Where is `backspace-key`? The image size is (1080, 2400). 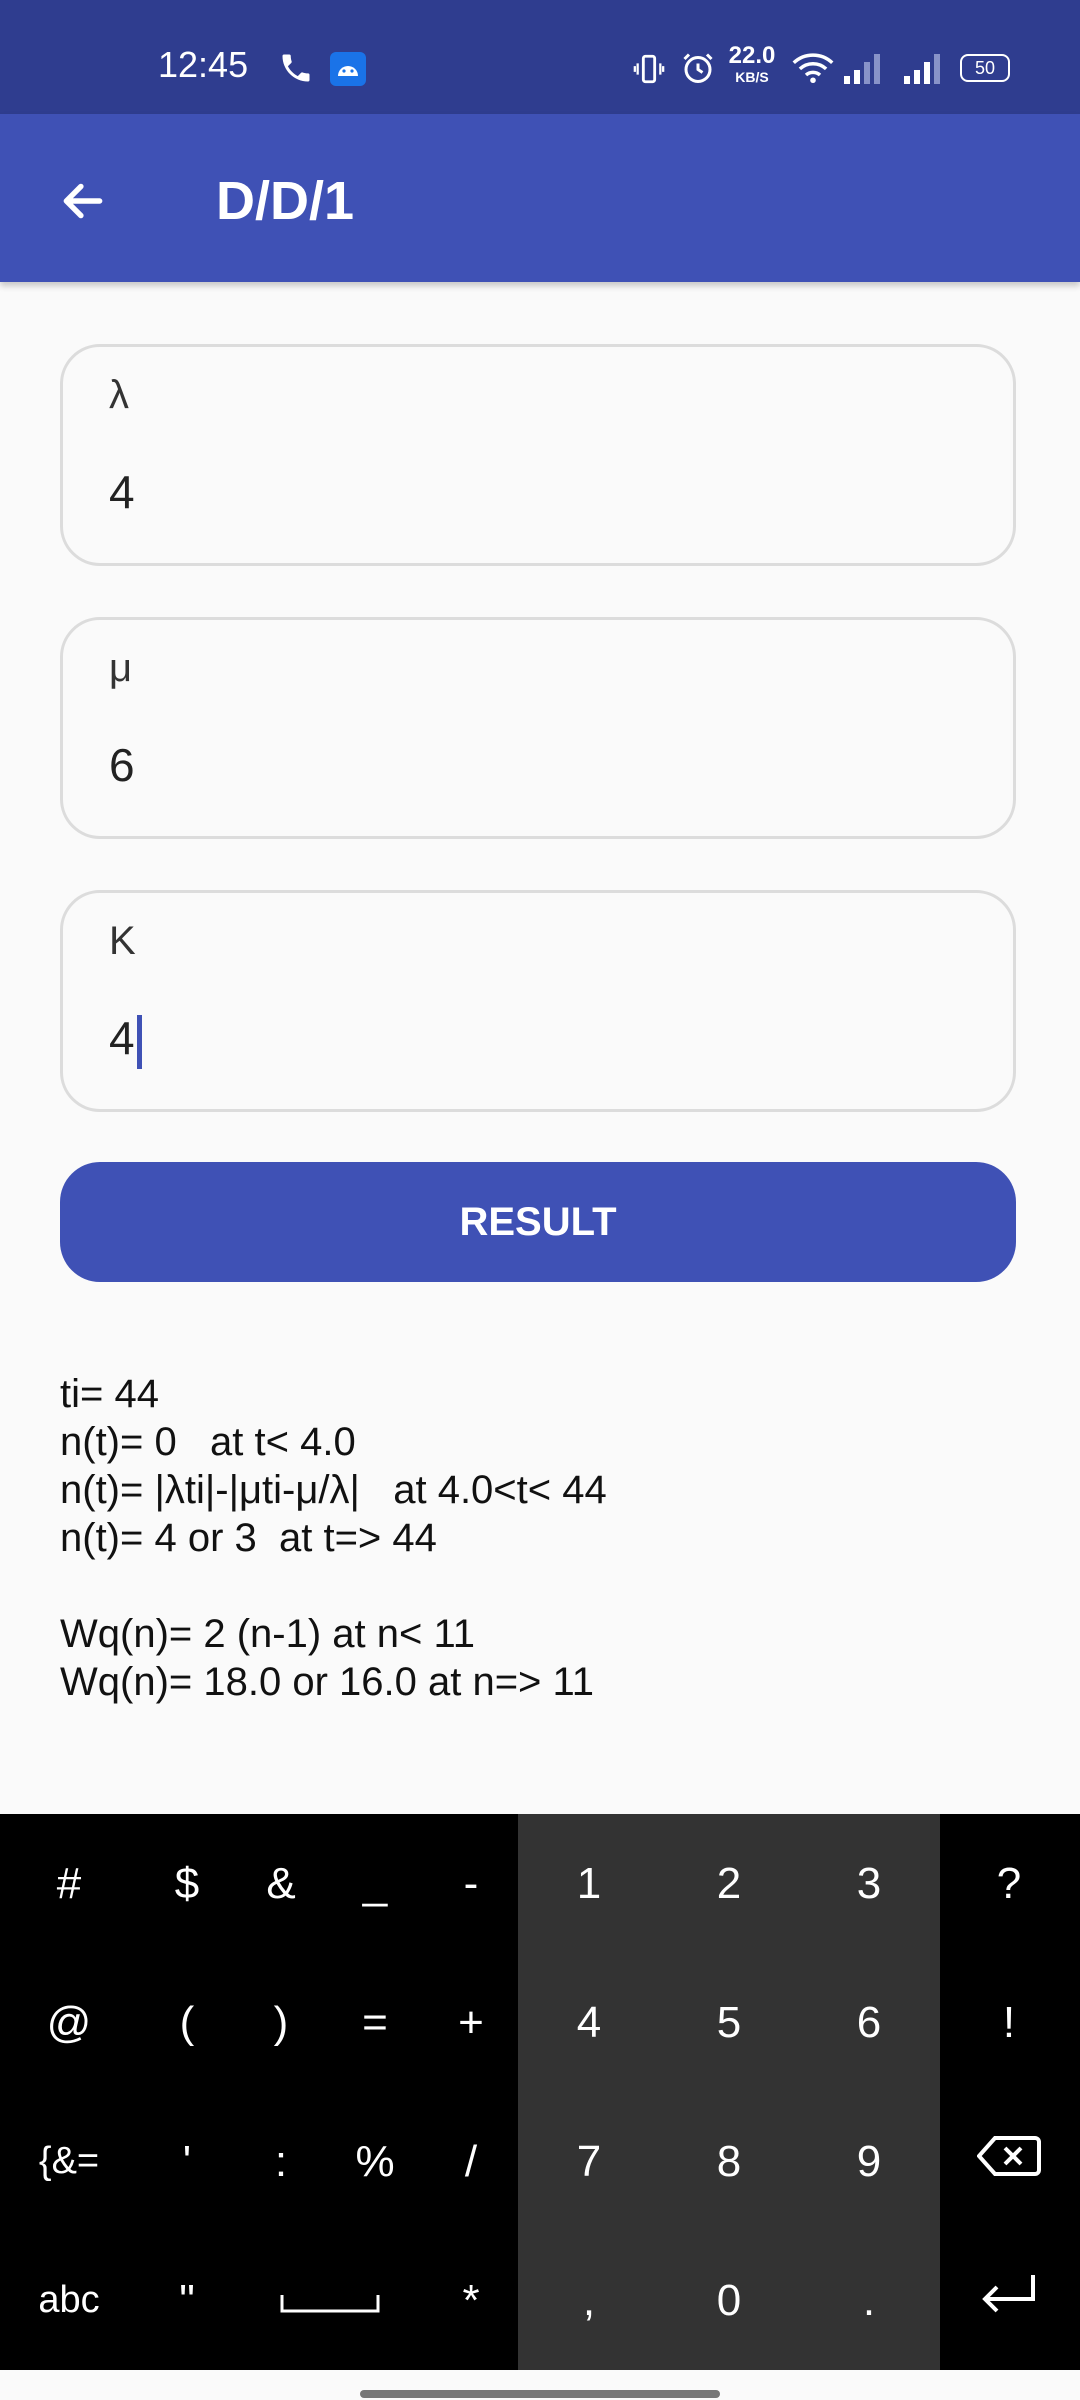
backspace-key is located at coordinates (1009, 2161).